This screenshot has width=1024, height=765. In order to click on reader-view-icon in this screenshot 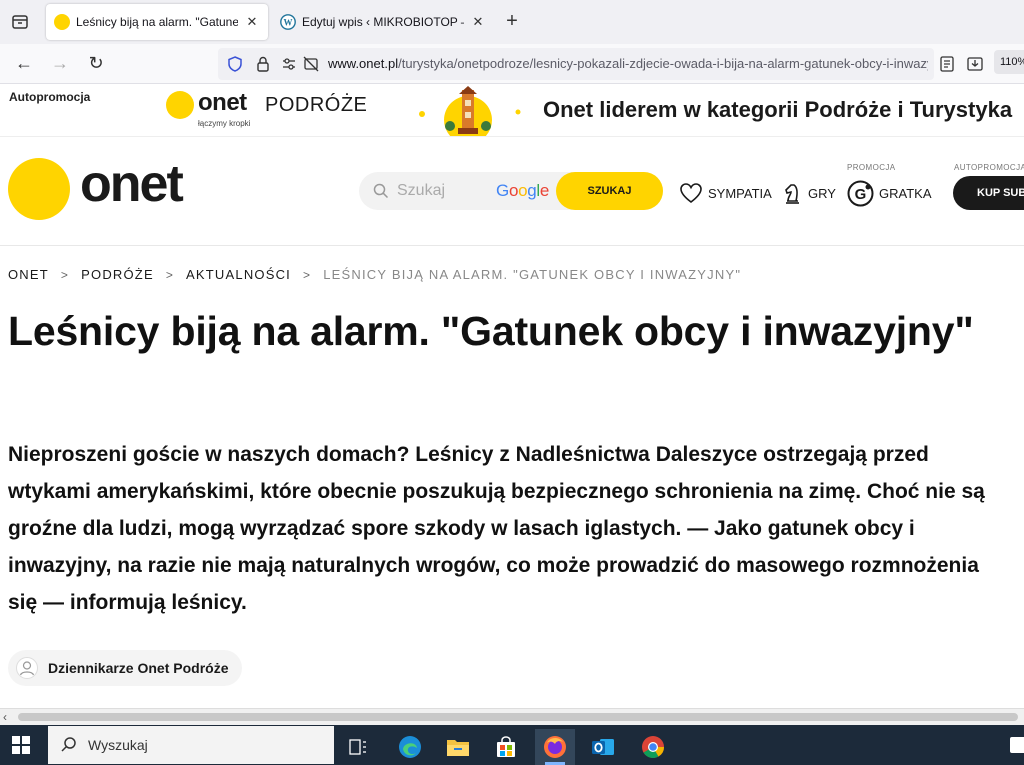, I will do `click(947, 64)`.